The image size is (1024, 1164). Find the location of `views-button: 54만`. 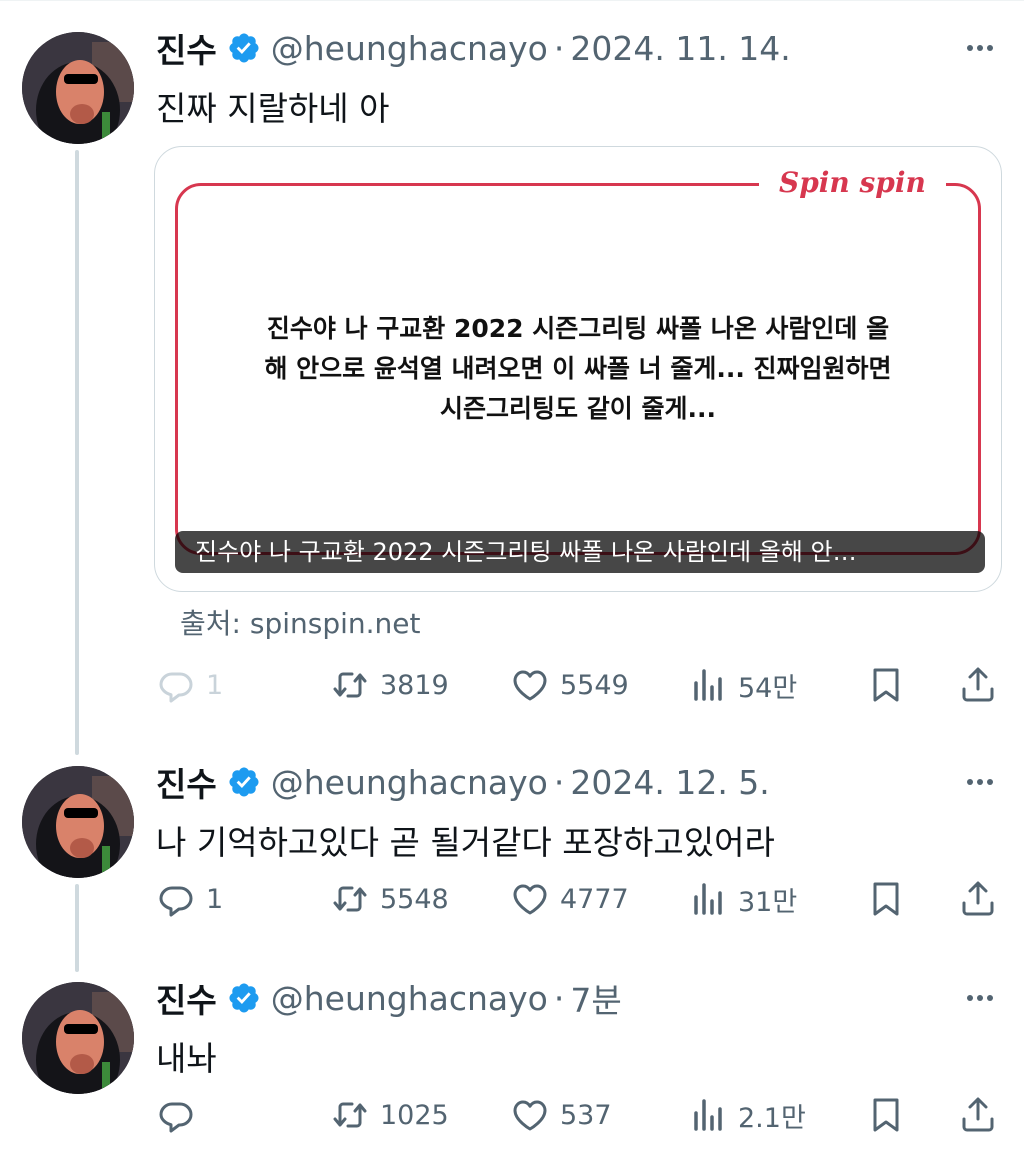

views-button: 54만 is located at coordinates (742, 685).